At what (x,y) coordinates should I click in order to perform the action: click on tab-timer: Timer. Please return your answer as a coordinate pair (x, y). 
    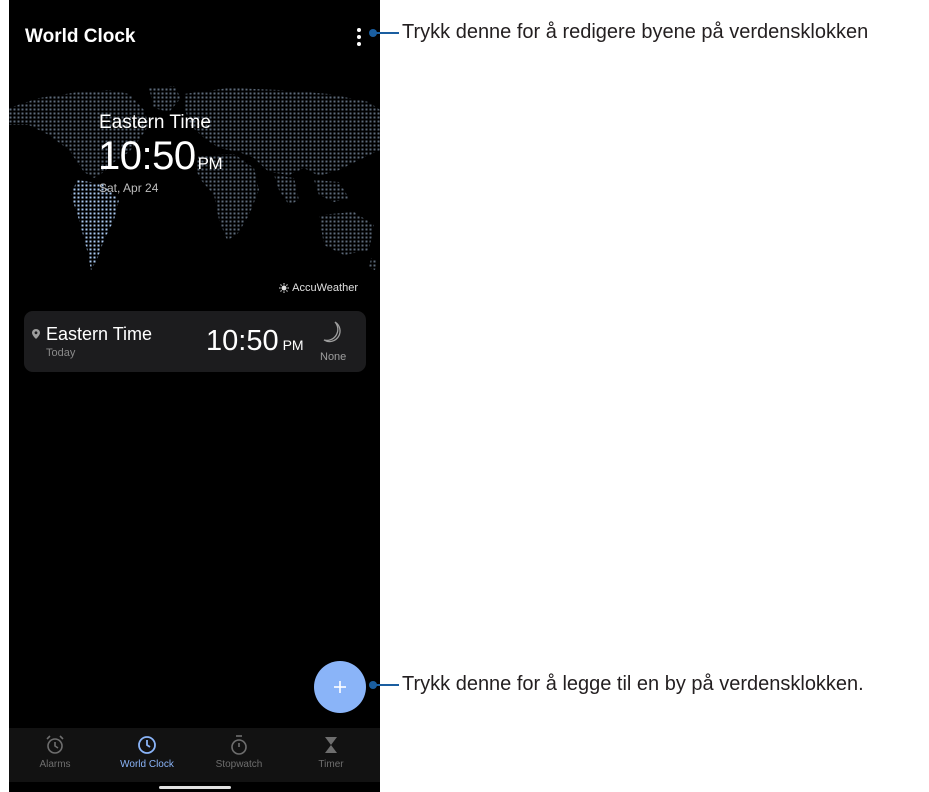
    Looking at the image, I should click on (331, 756).